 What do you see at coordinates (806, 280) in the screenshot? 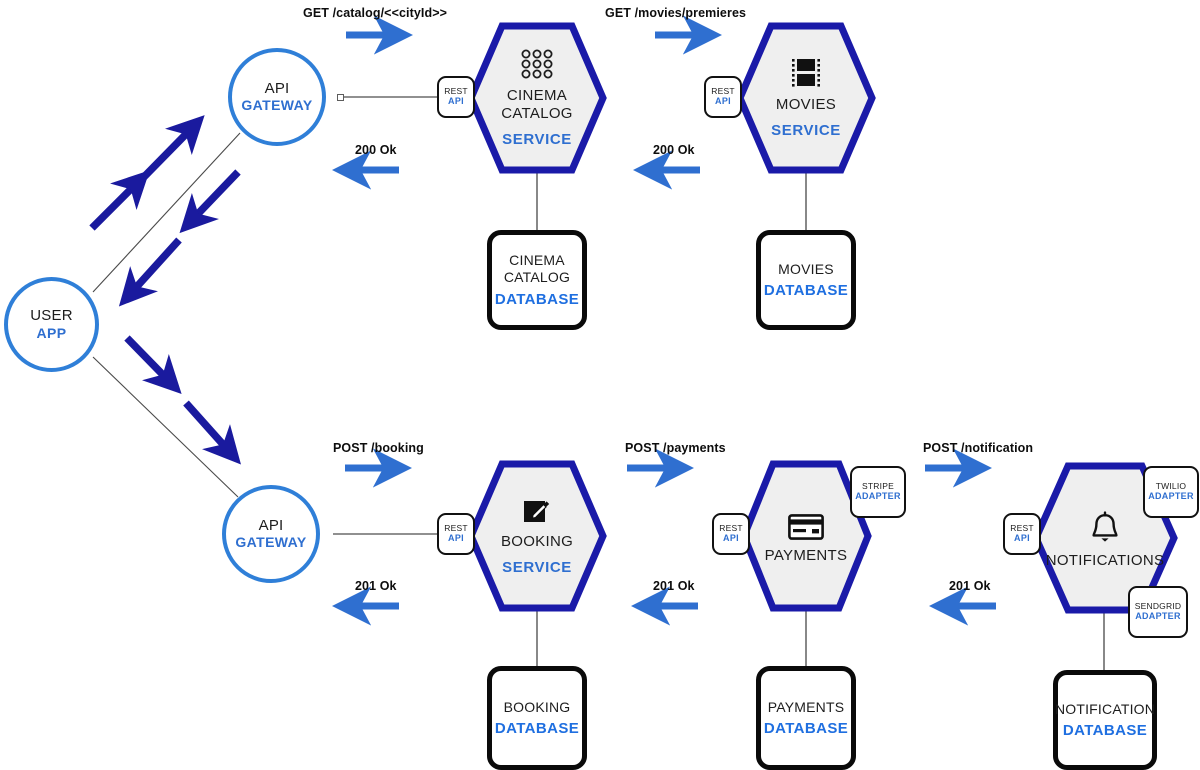
I see `movies-database-node: MOVIES DATABASE` at bounding box center [806, 280].